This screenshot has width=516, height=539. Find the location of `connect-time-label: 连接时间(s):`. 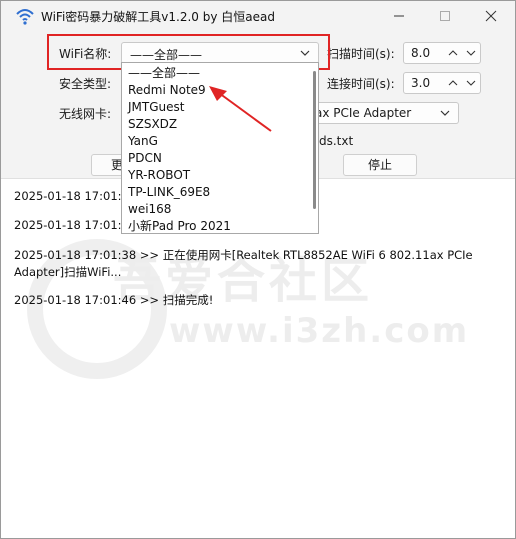

connect-time-label: 连接时间(s): is located at coordinates (361, 84).